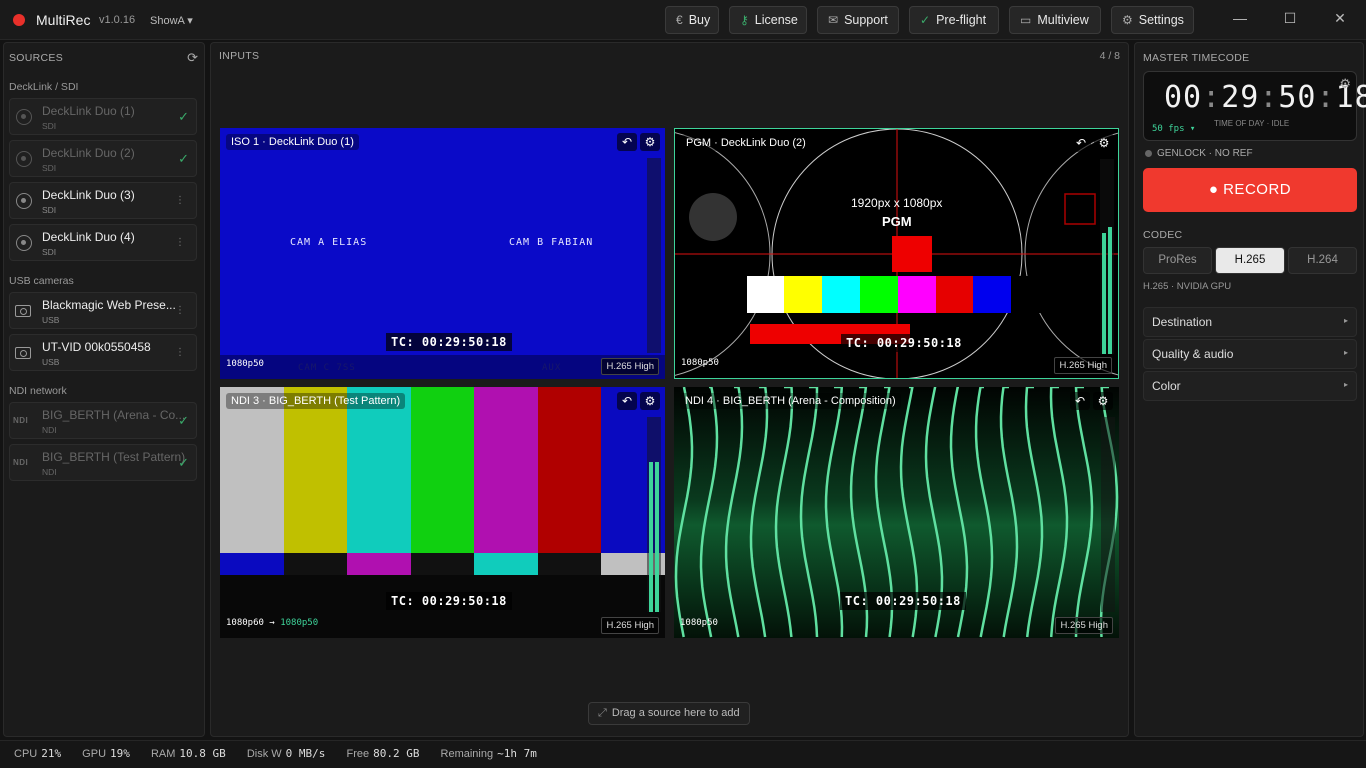  Describe the element at coordinates (171, 20) in the screenshot. I see `show-selector: ShowA ▾` at that location.